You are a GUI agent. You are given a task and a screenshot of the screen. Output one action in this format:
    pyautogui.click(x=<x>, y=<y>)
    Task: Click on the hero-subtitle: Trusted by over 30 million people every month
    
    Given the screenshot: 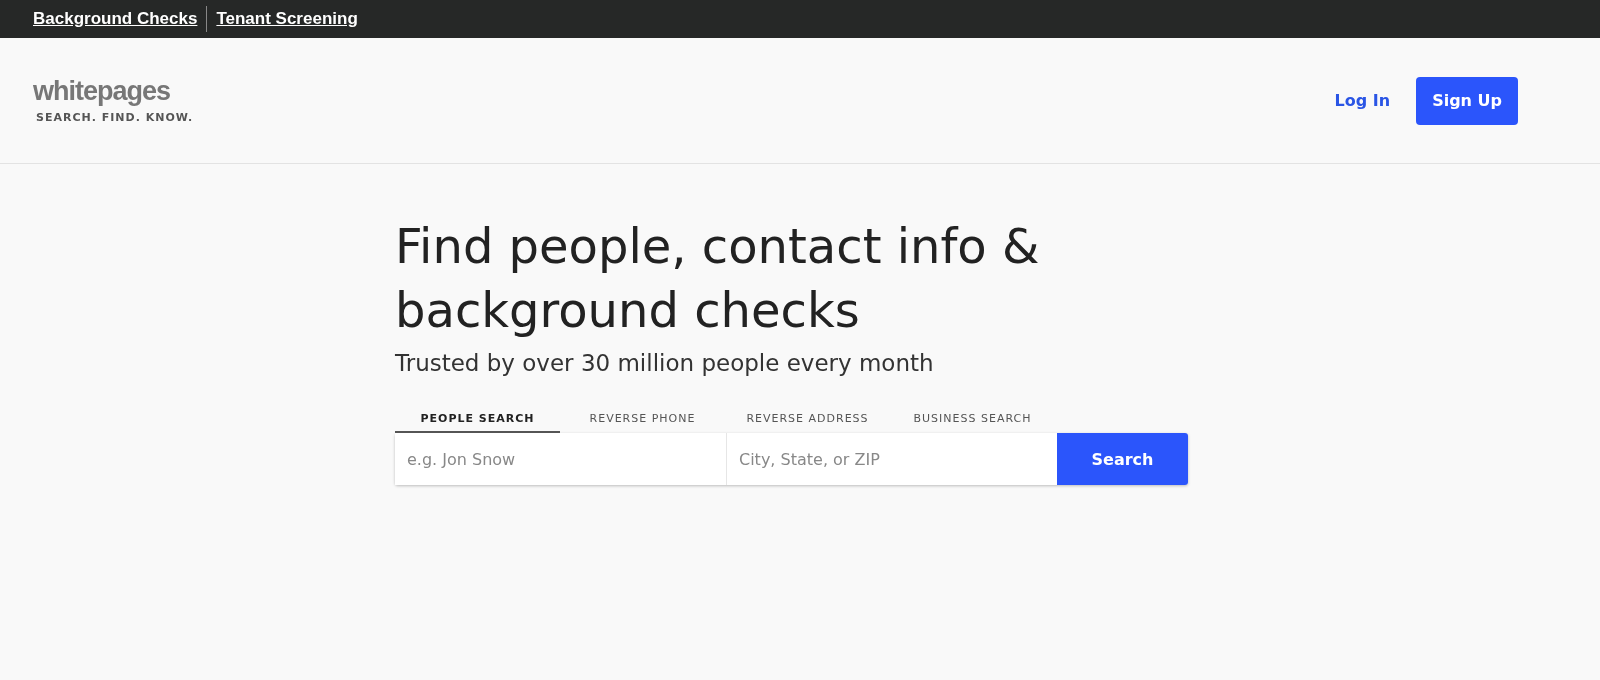 What is the action you would take?
    pyautogui.click(x=665, y=363)
    